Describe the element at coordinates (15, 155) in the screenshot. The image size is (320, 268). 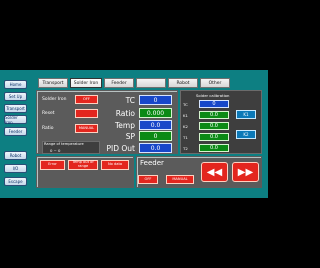
I see `sidebar-item-robot: Robot` at that location.